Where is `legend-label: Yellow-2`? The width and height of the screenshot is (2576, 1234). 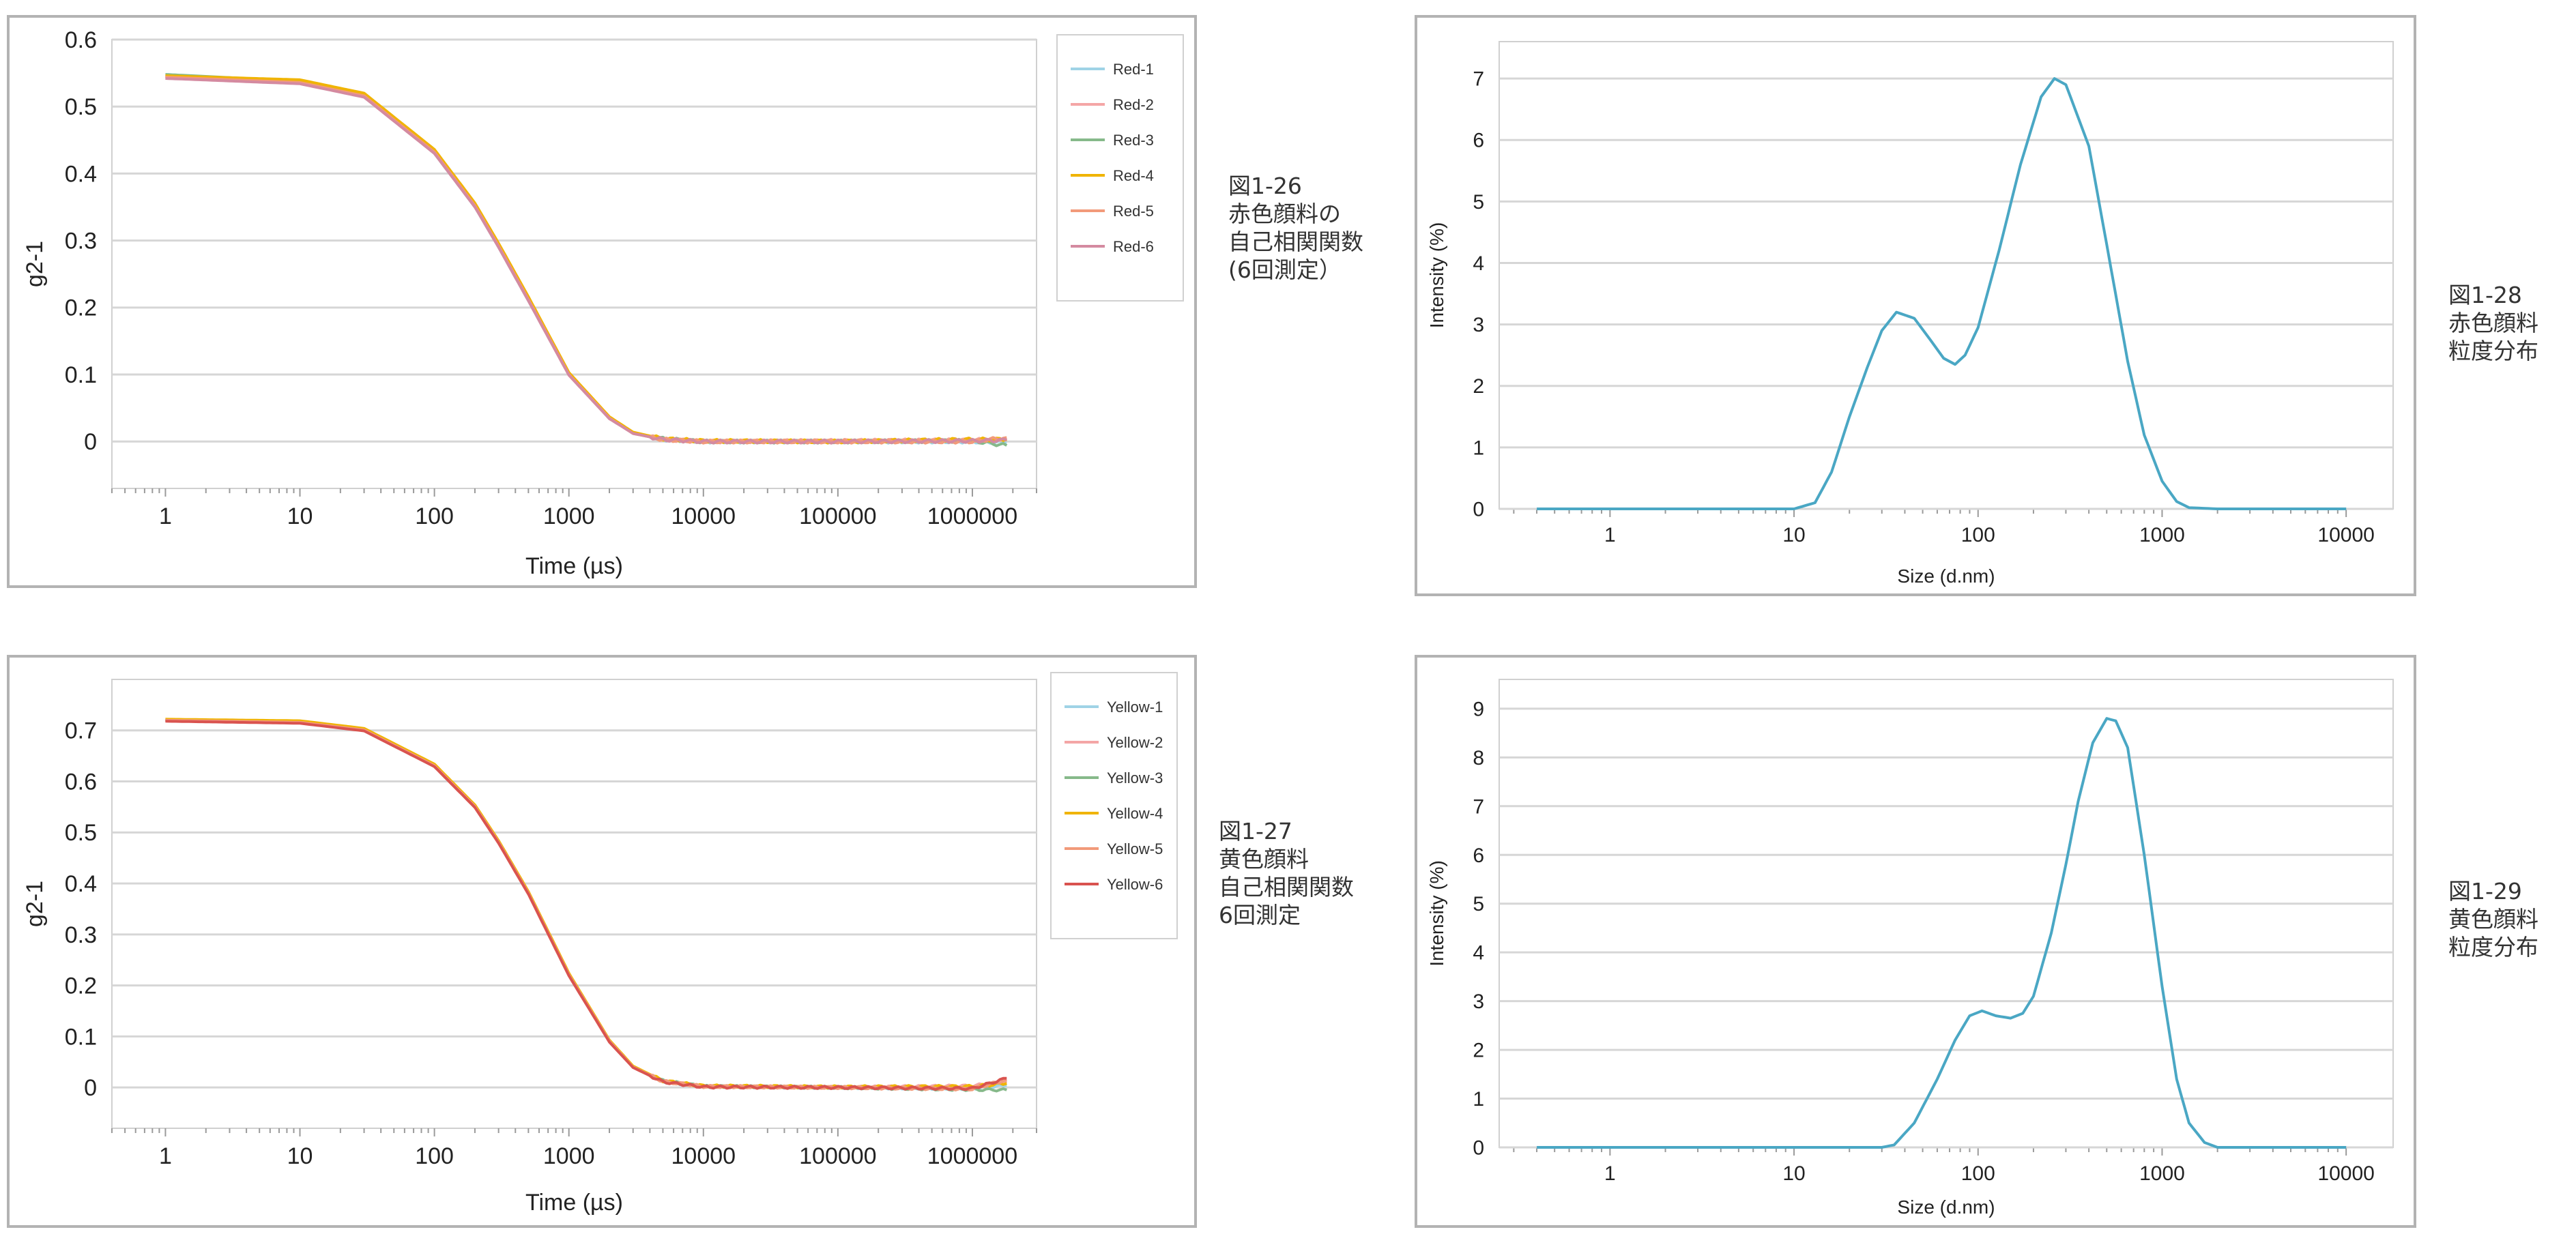
legend-label: Yellow-2 is located at coordinates (1135, 743).